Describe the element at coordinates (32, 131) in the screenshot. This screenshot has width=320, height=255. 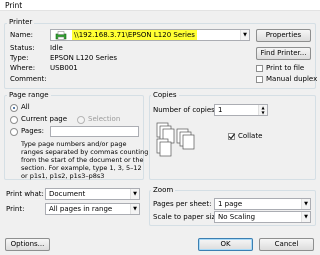
I see `pages-label: Pages:` at that location.